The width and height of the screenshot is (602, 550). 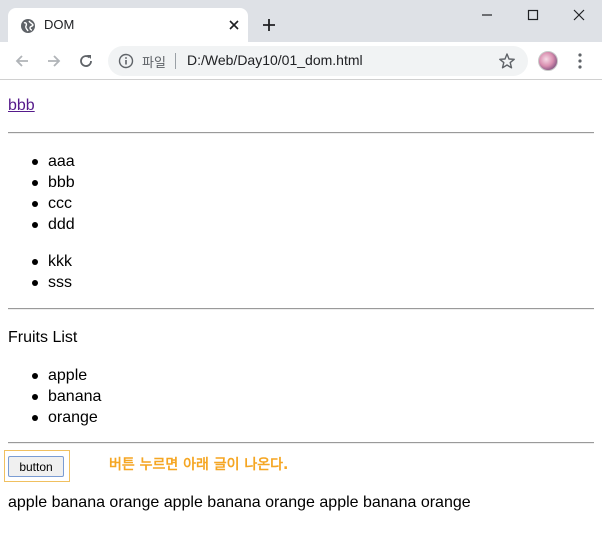 What do you see at coordinates (175, 61) in the screenshot?
I see `address-divider` at bounding box center [175, 61].